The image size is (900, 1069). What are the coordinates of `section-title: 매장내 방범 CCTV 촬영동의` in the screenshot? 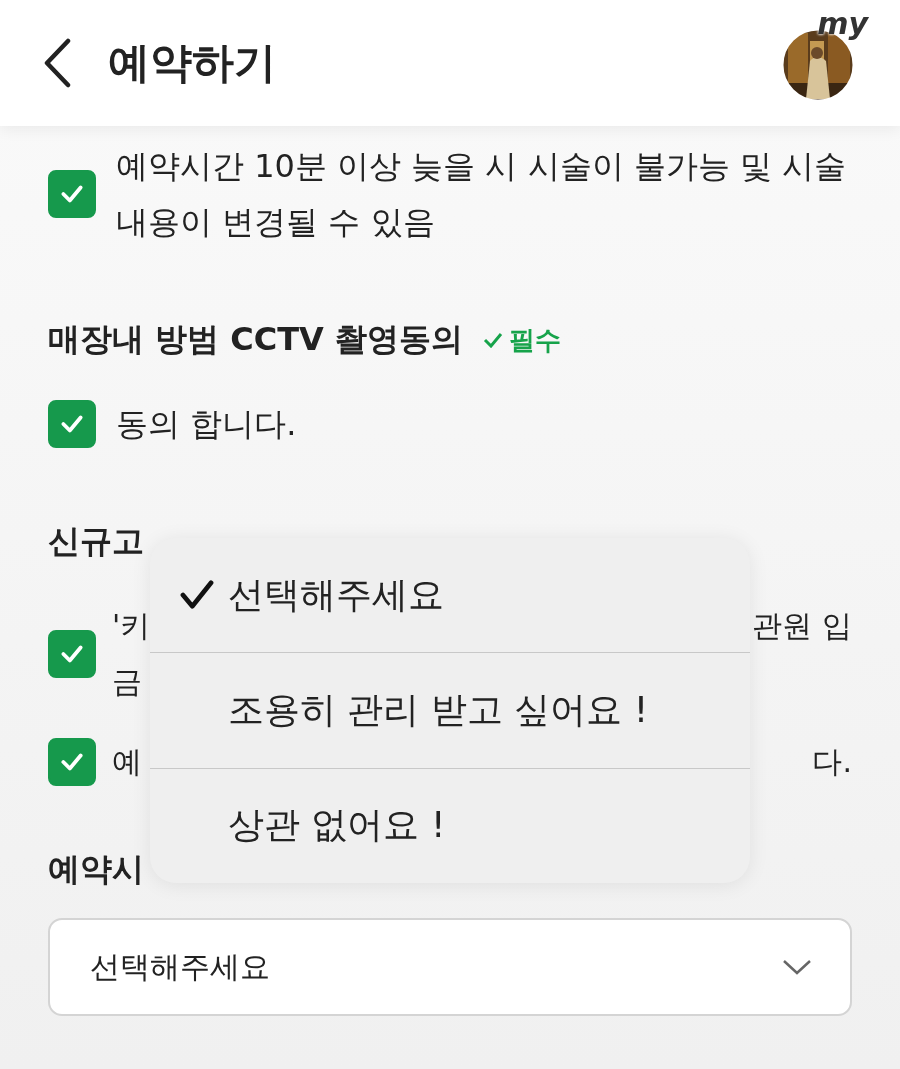 It's located at (255, 339).